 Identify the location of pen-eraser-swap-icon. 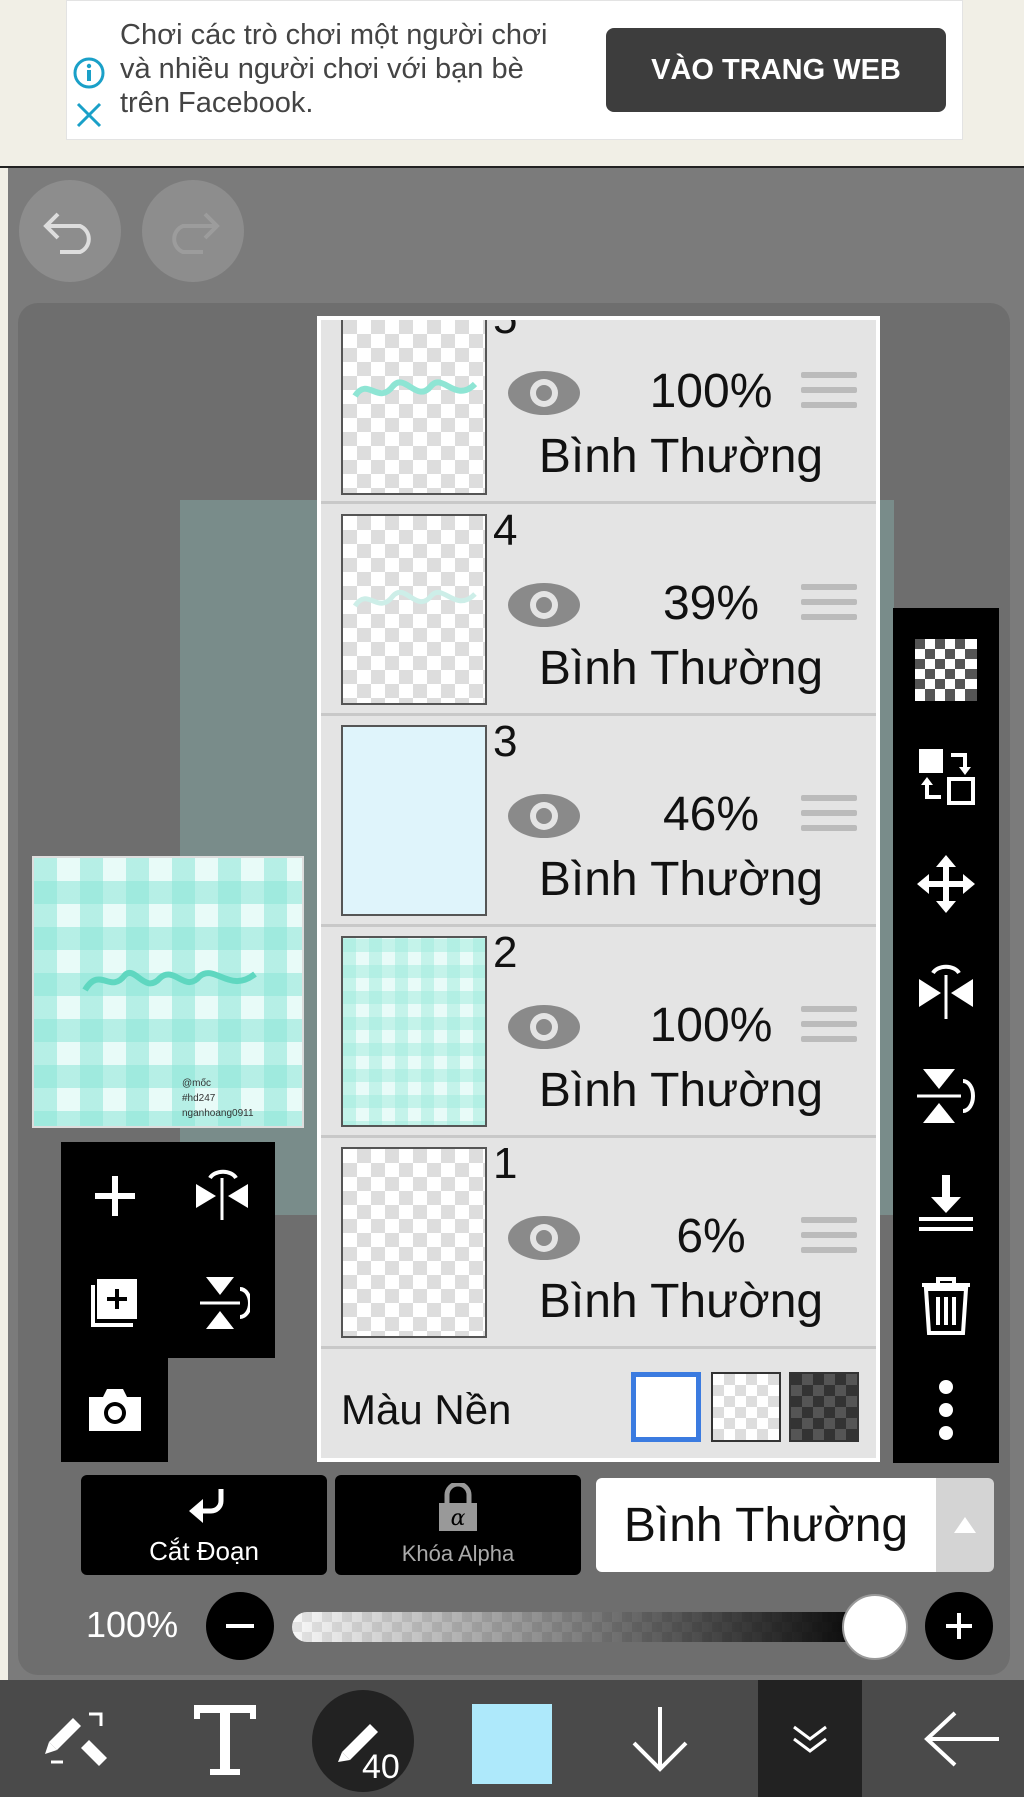
(76, 1739).